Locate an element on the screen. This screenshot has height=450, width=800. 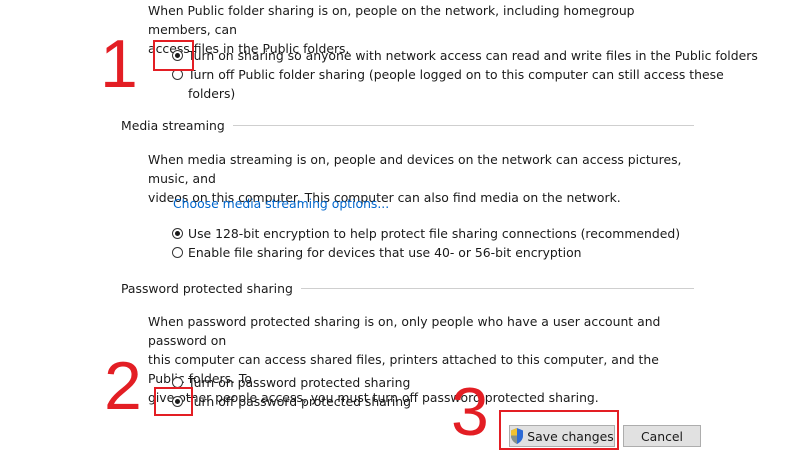
media-streaming-heading: Media streaming is located at coordinates (173, 125).